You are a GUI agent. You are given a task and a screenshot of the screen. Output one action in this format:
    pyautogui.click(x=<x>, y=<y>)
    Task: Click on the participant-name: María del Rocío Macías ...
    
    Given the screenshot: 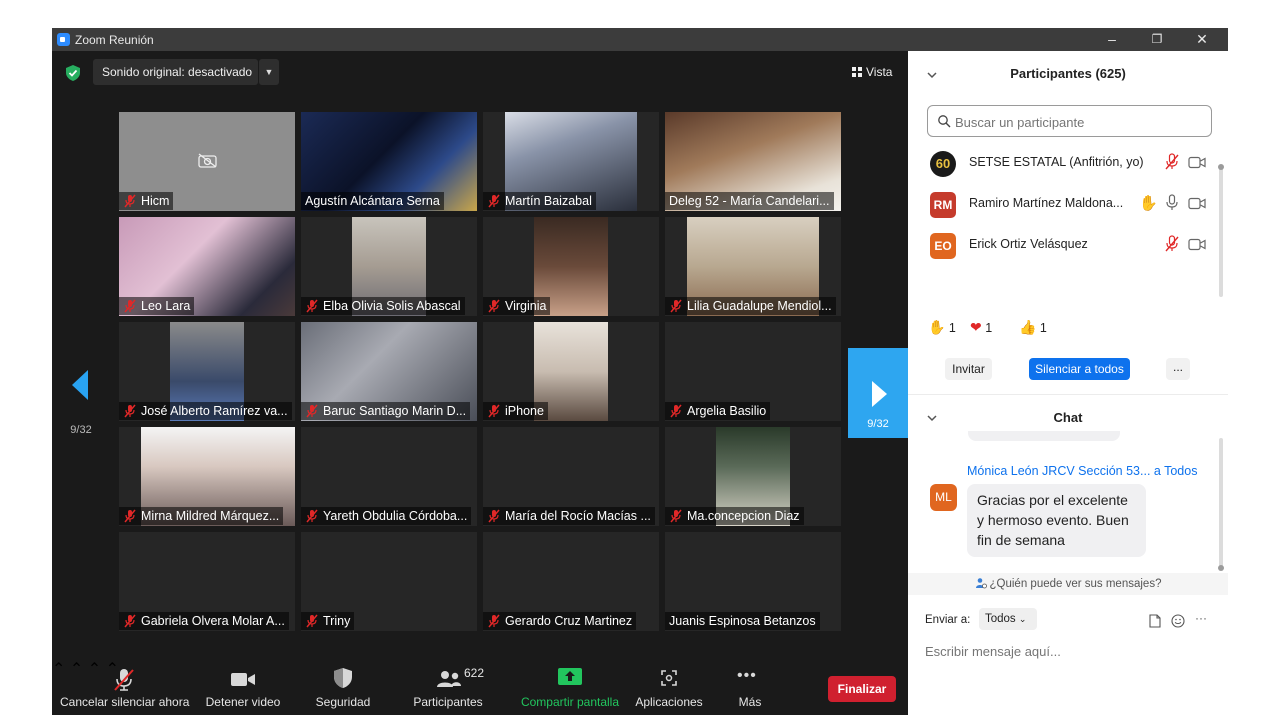 What is the action you would take?
    pyautogui.click(x=578, y=516)
    